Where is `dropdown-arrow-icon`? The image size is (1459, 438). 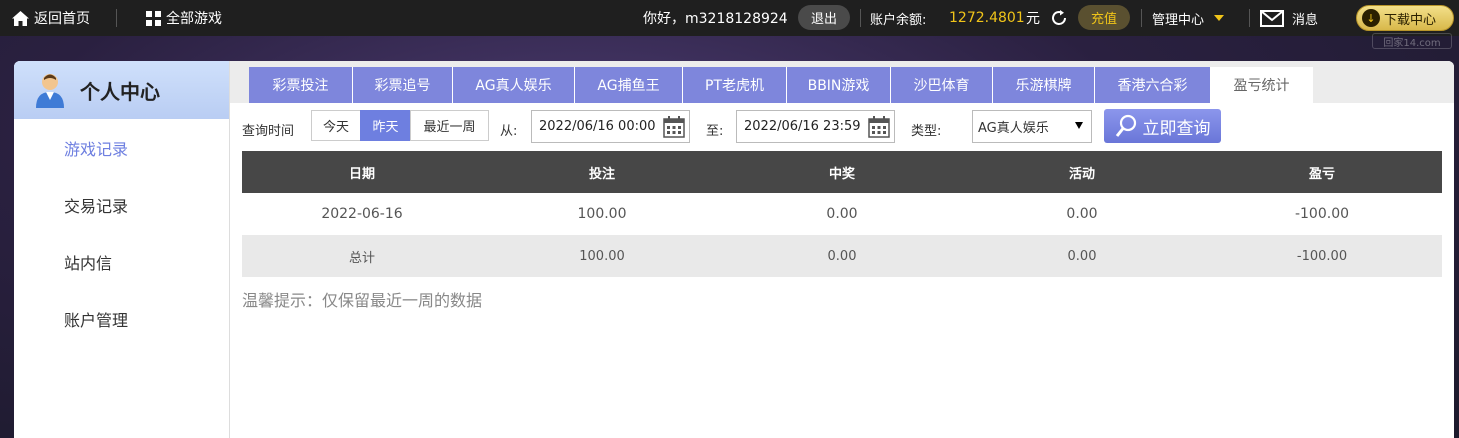
dropdown-arrow-icon is located at coordinates (1079, 125).